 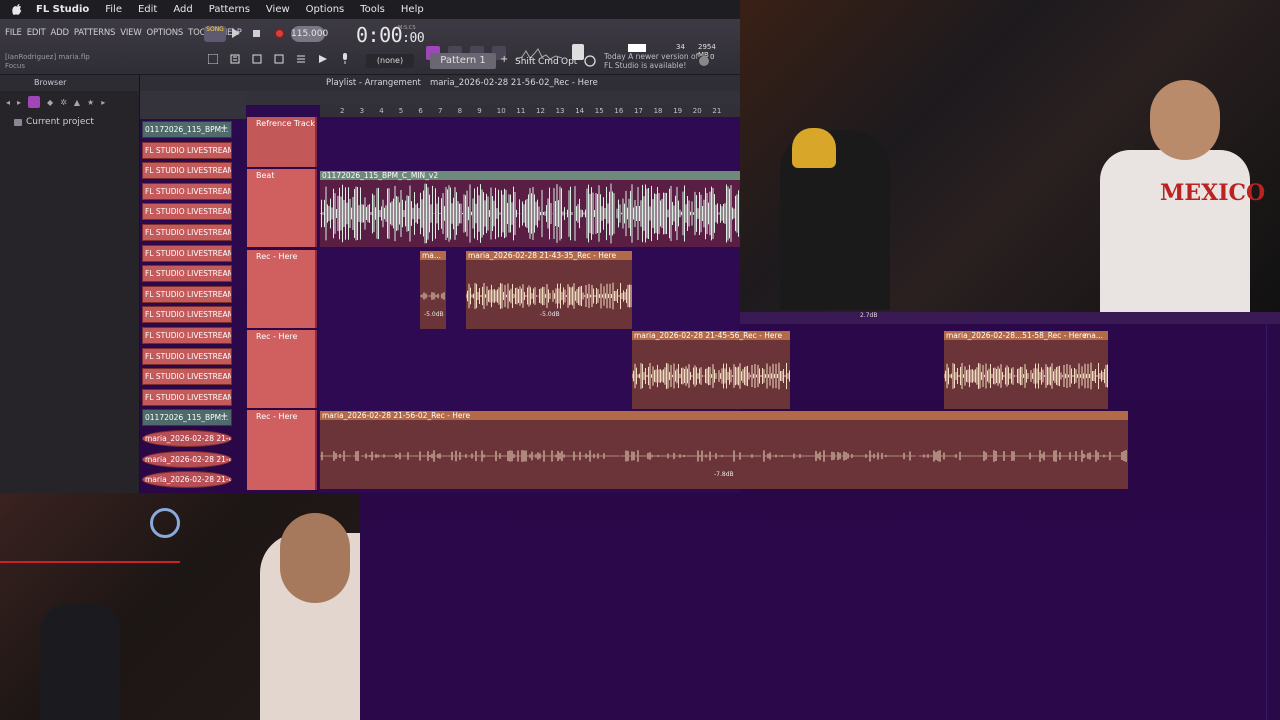 I want to click on fl-menu-add: ADD, so click(x=60, y=33).